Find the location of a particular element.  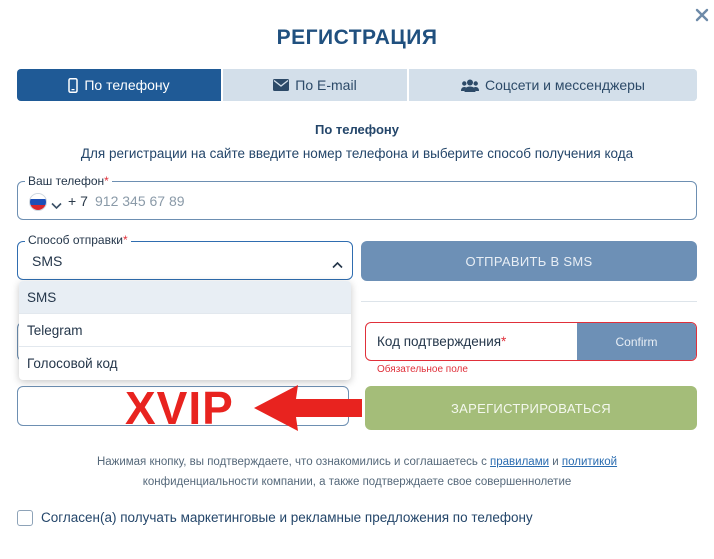

chevron-down-icon is located at coordinates (56, 206).